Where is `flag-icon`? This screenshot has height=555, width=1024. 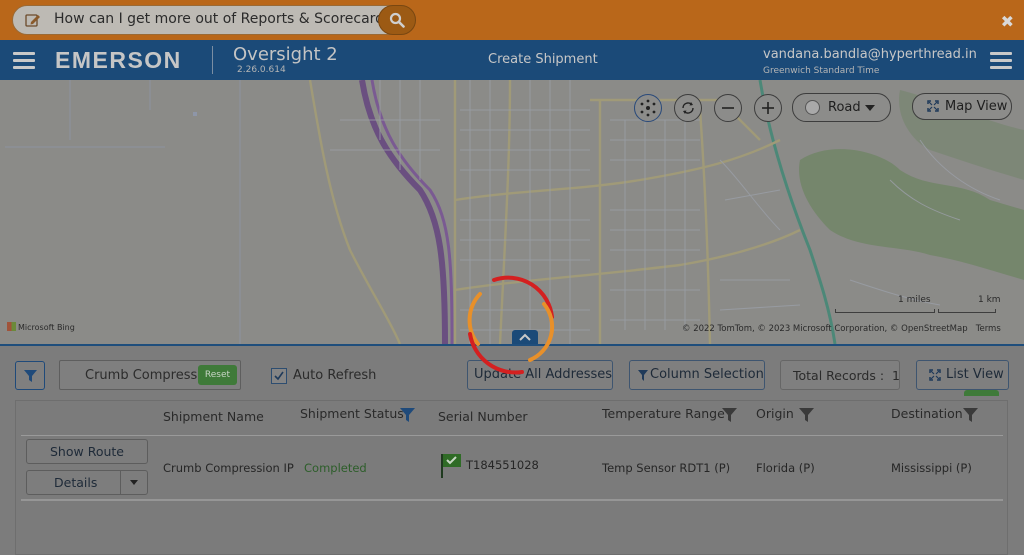 flag-icon is located at coordinates (451, 466).